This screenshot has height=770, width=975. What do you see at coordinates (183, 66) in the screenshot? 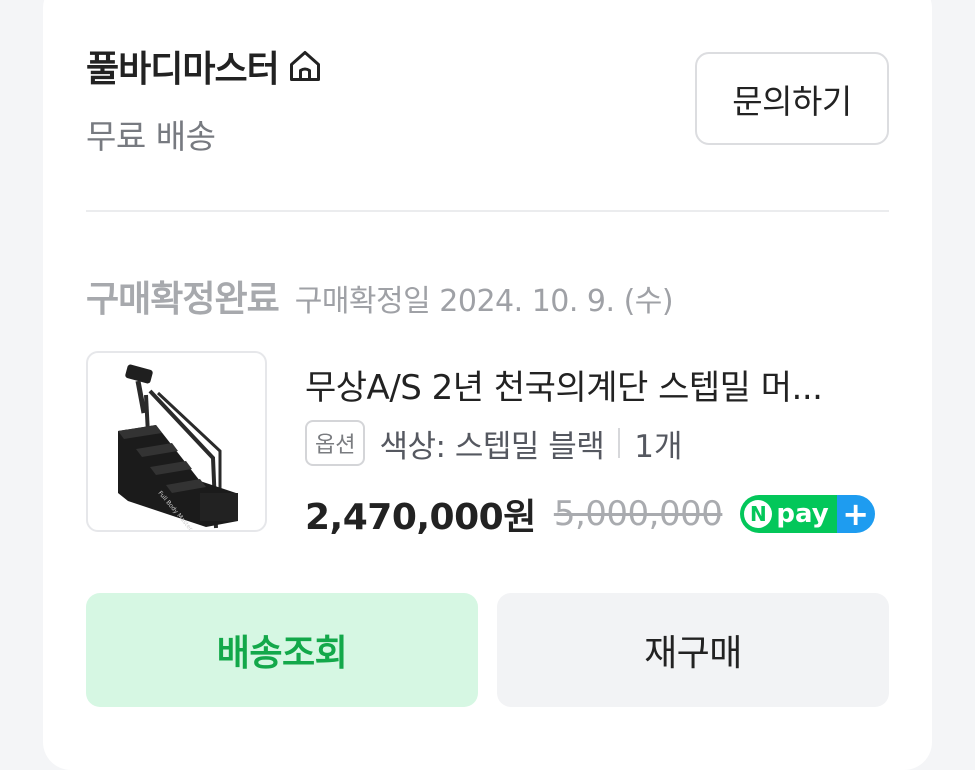
I see `store-name: 풀바디마스터` at bounding box center [183, 66].